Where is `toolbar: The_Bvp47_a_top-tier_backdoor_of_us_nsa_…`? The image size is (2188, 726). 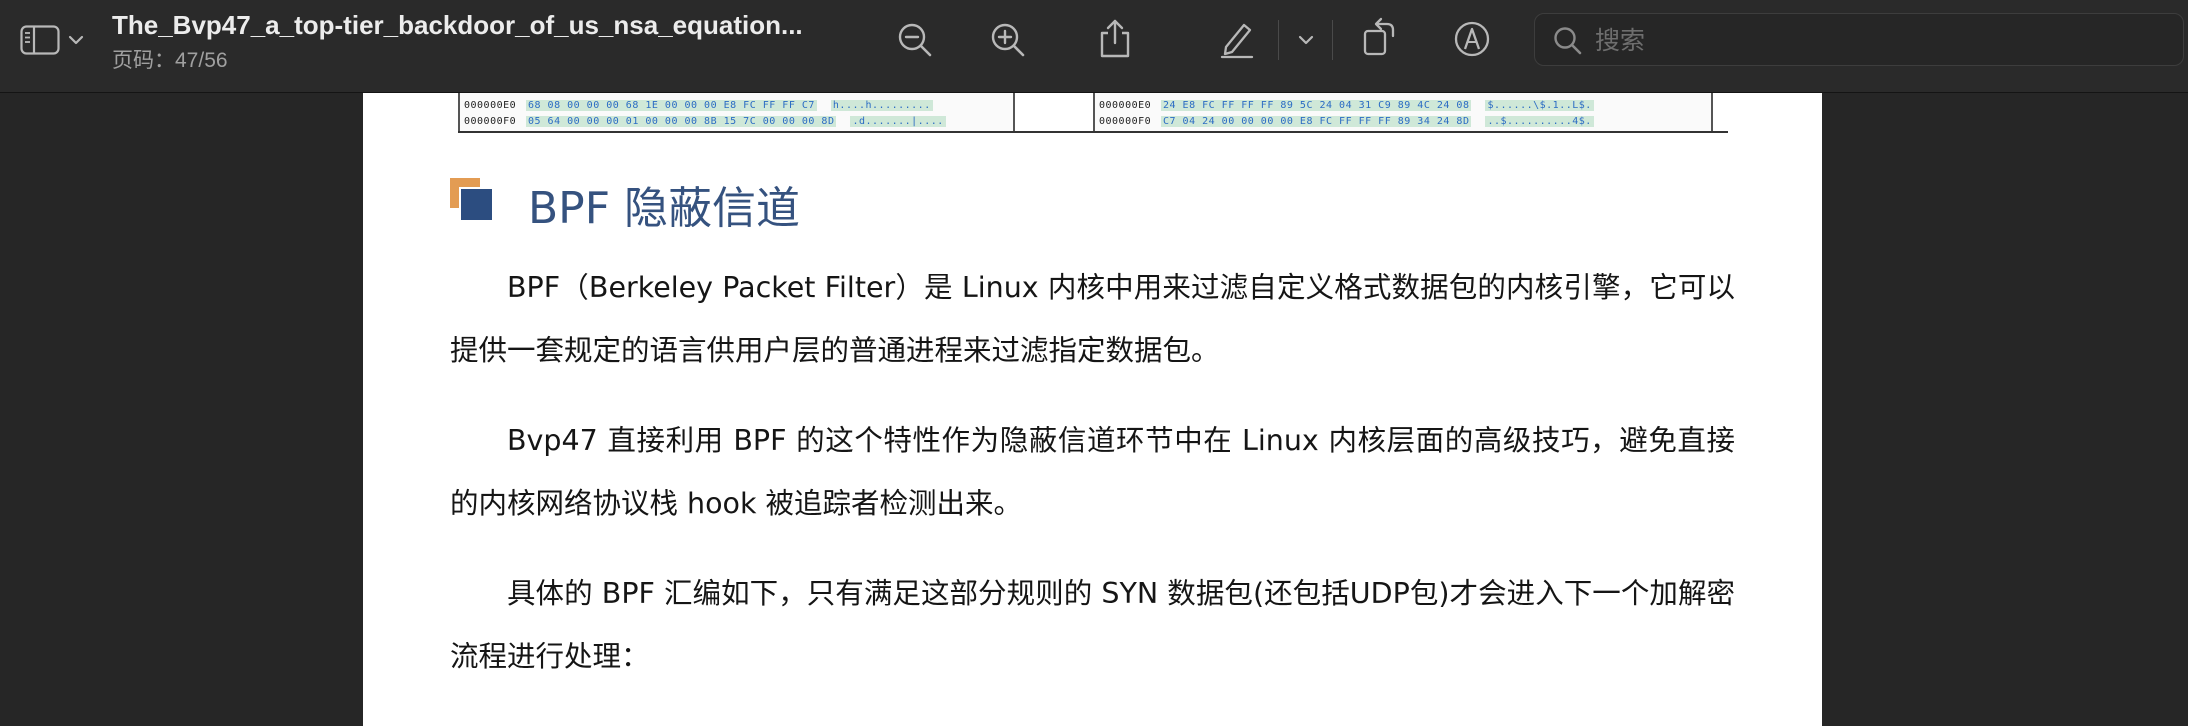
toolbar: The_Bvp47_a_top-tier_backdoor_of_us_nsa_… is located at coordinates (1094, 46).